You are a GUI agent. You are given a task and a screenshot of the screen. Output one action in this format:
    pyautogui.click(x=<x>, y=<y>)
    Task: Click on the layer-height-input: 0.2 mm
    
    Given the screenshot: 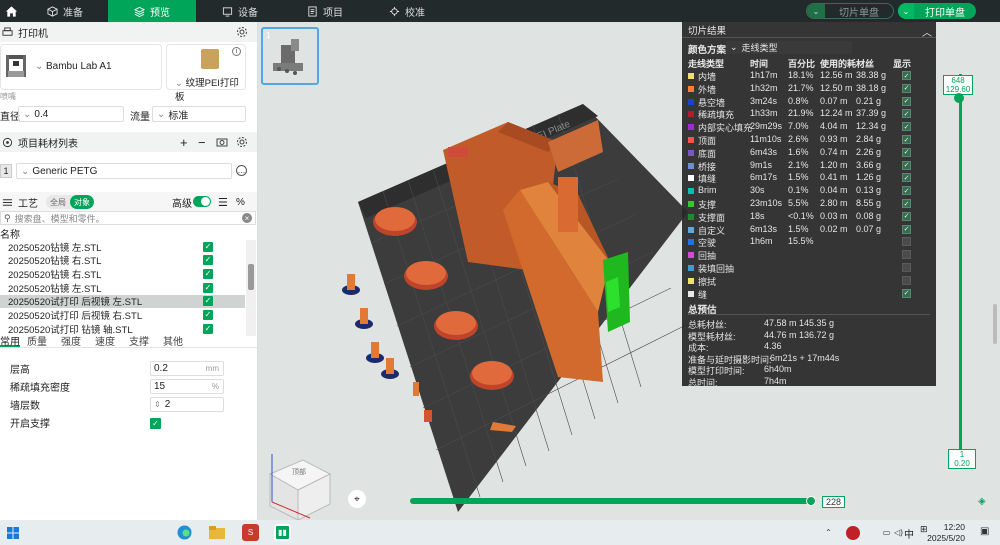 What is the action you would take?
    pyautogui.click(x=187, y=368)
    